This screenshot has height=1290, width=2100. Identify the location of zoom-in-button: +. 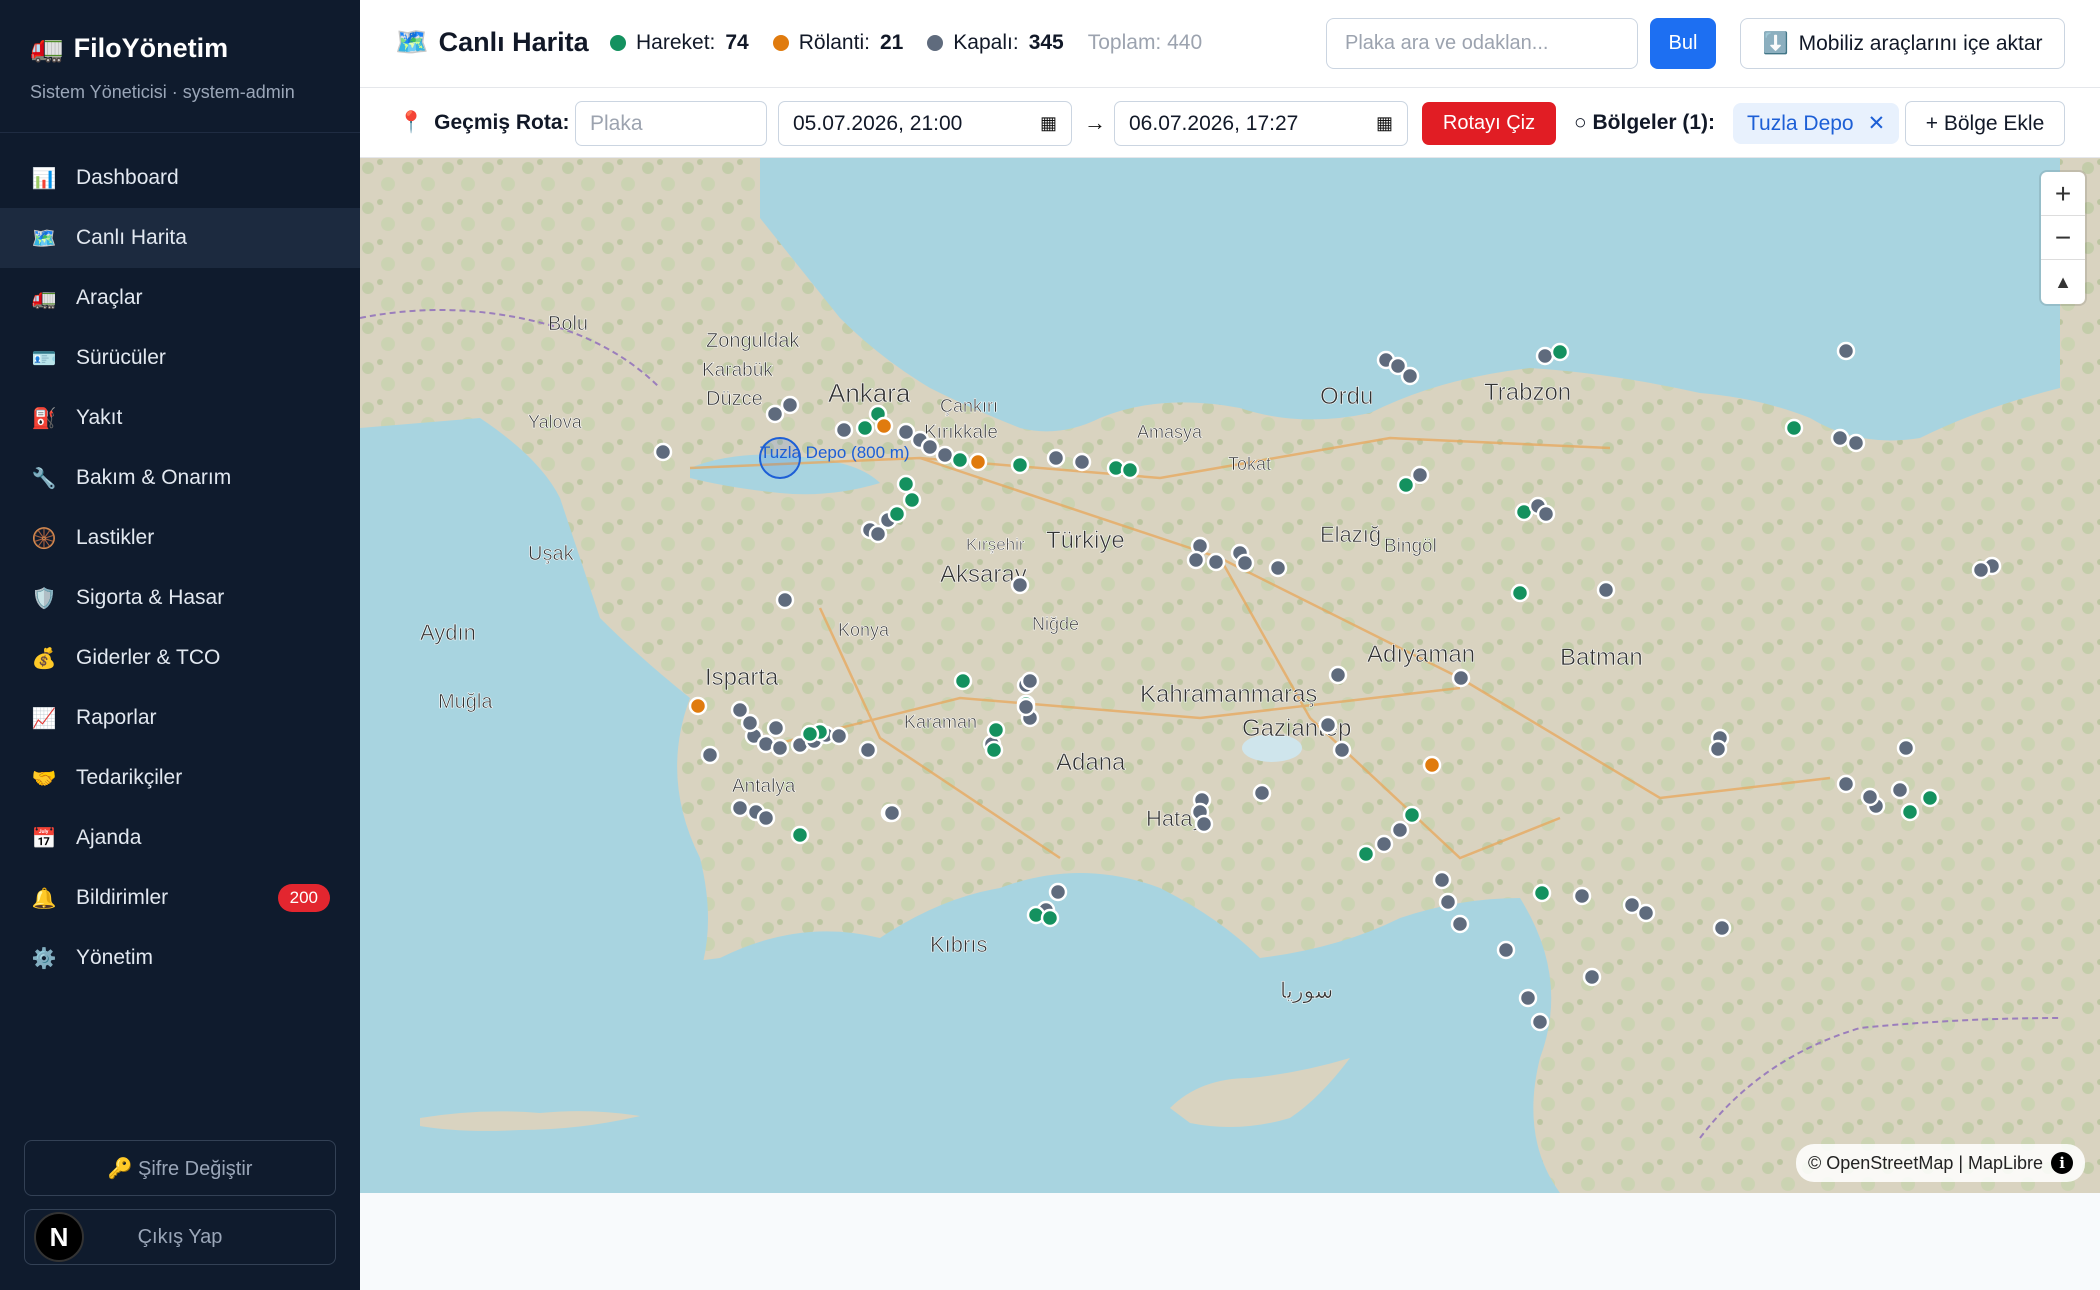
(2063, 194).